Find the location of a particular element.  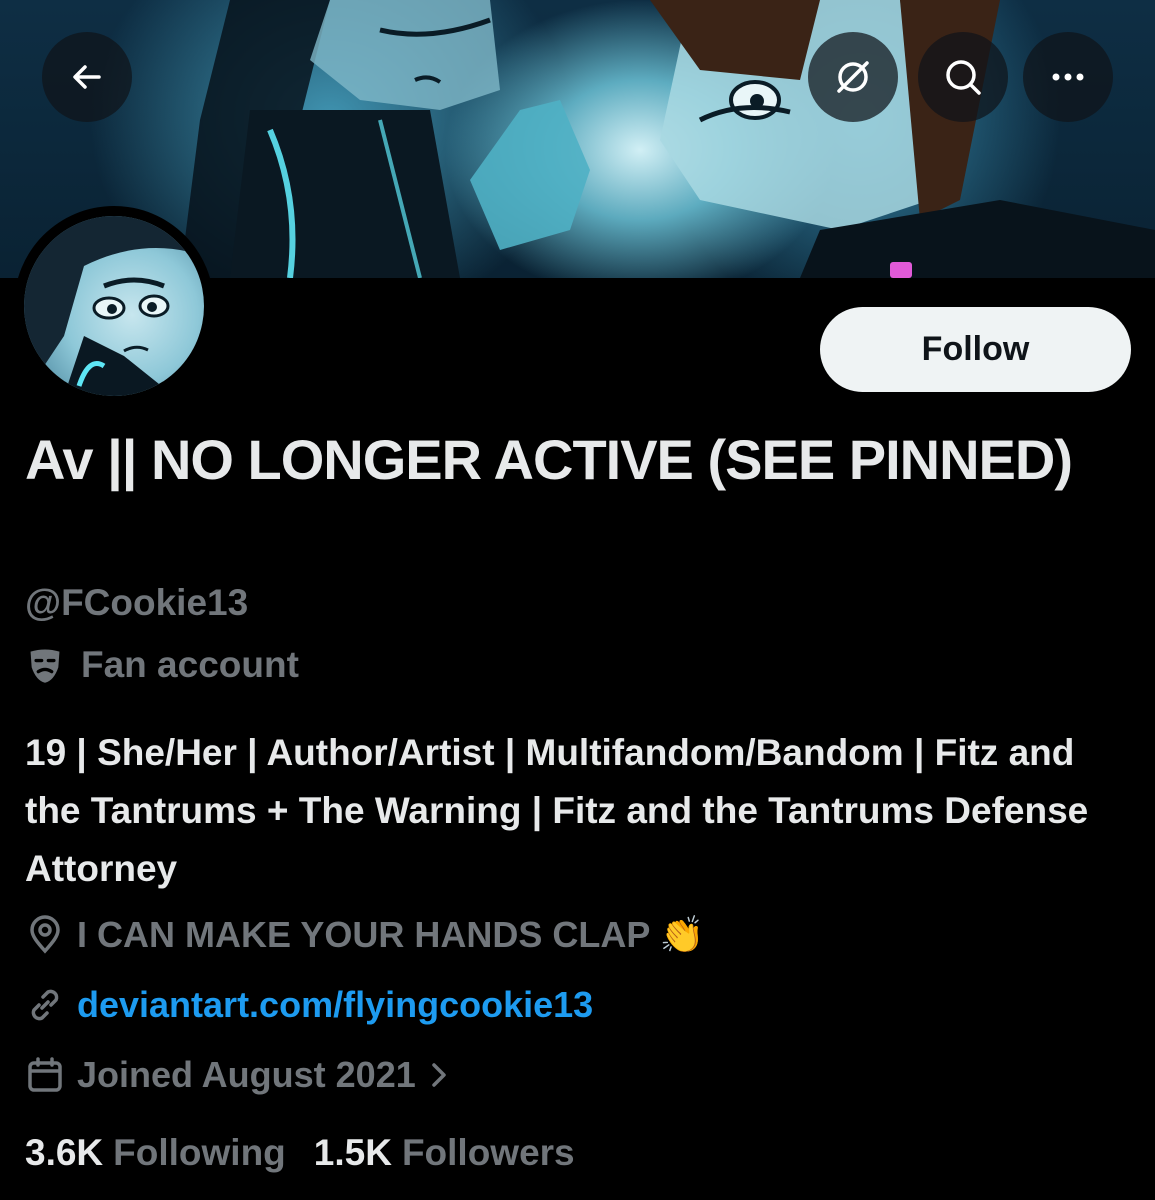

website-link: deviantart.com/flyingcookie13 is located at coordinates (335, 1005).